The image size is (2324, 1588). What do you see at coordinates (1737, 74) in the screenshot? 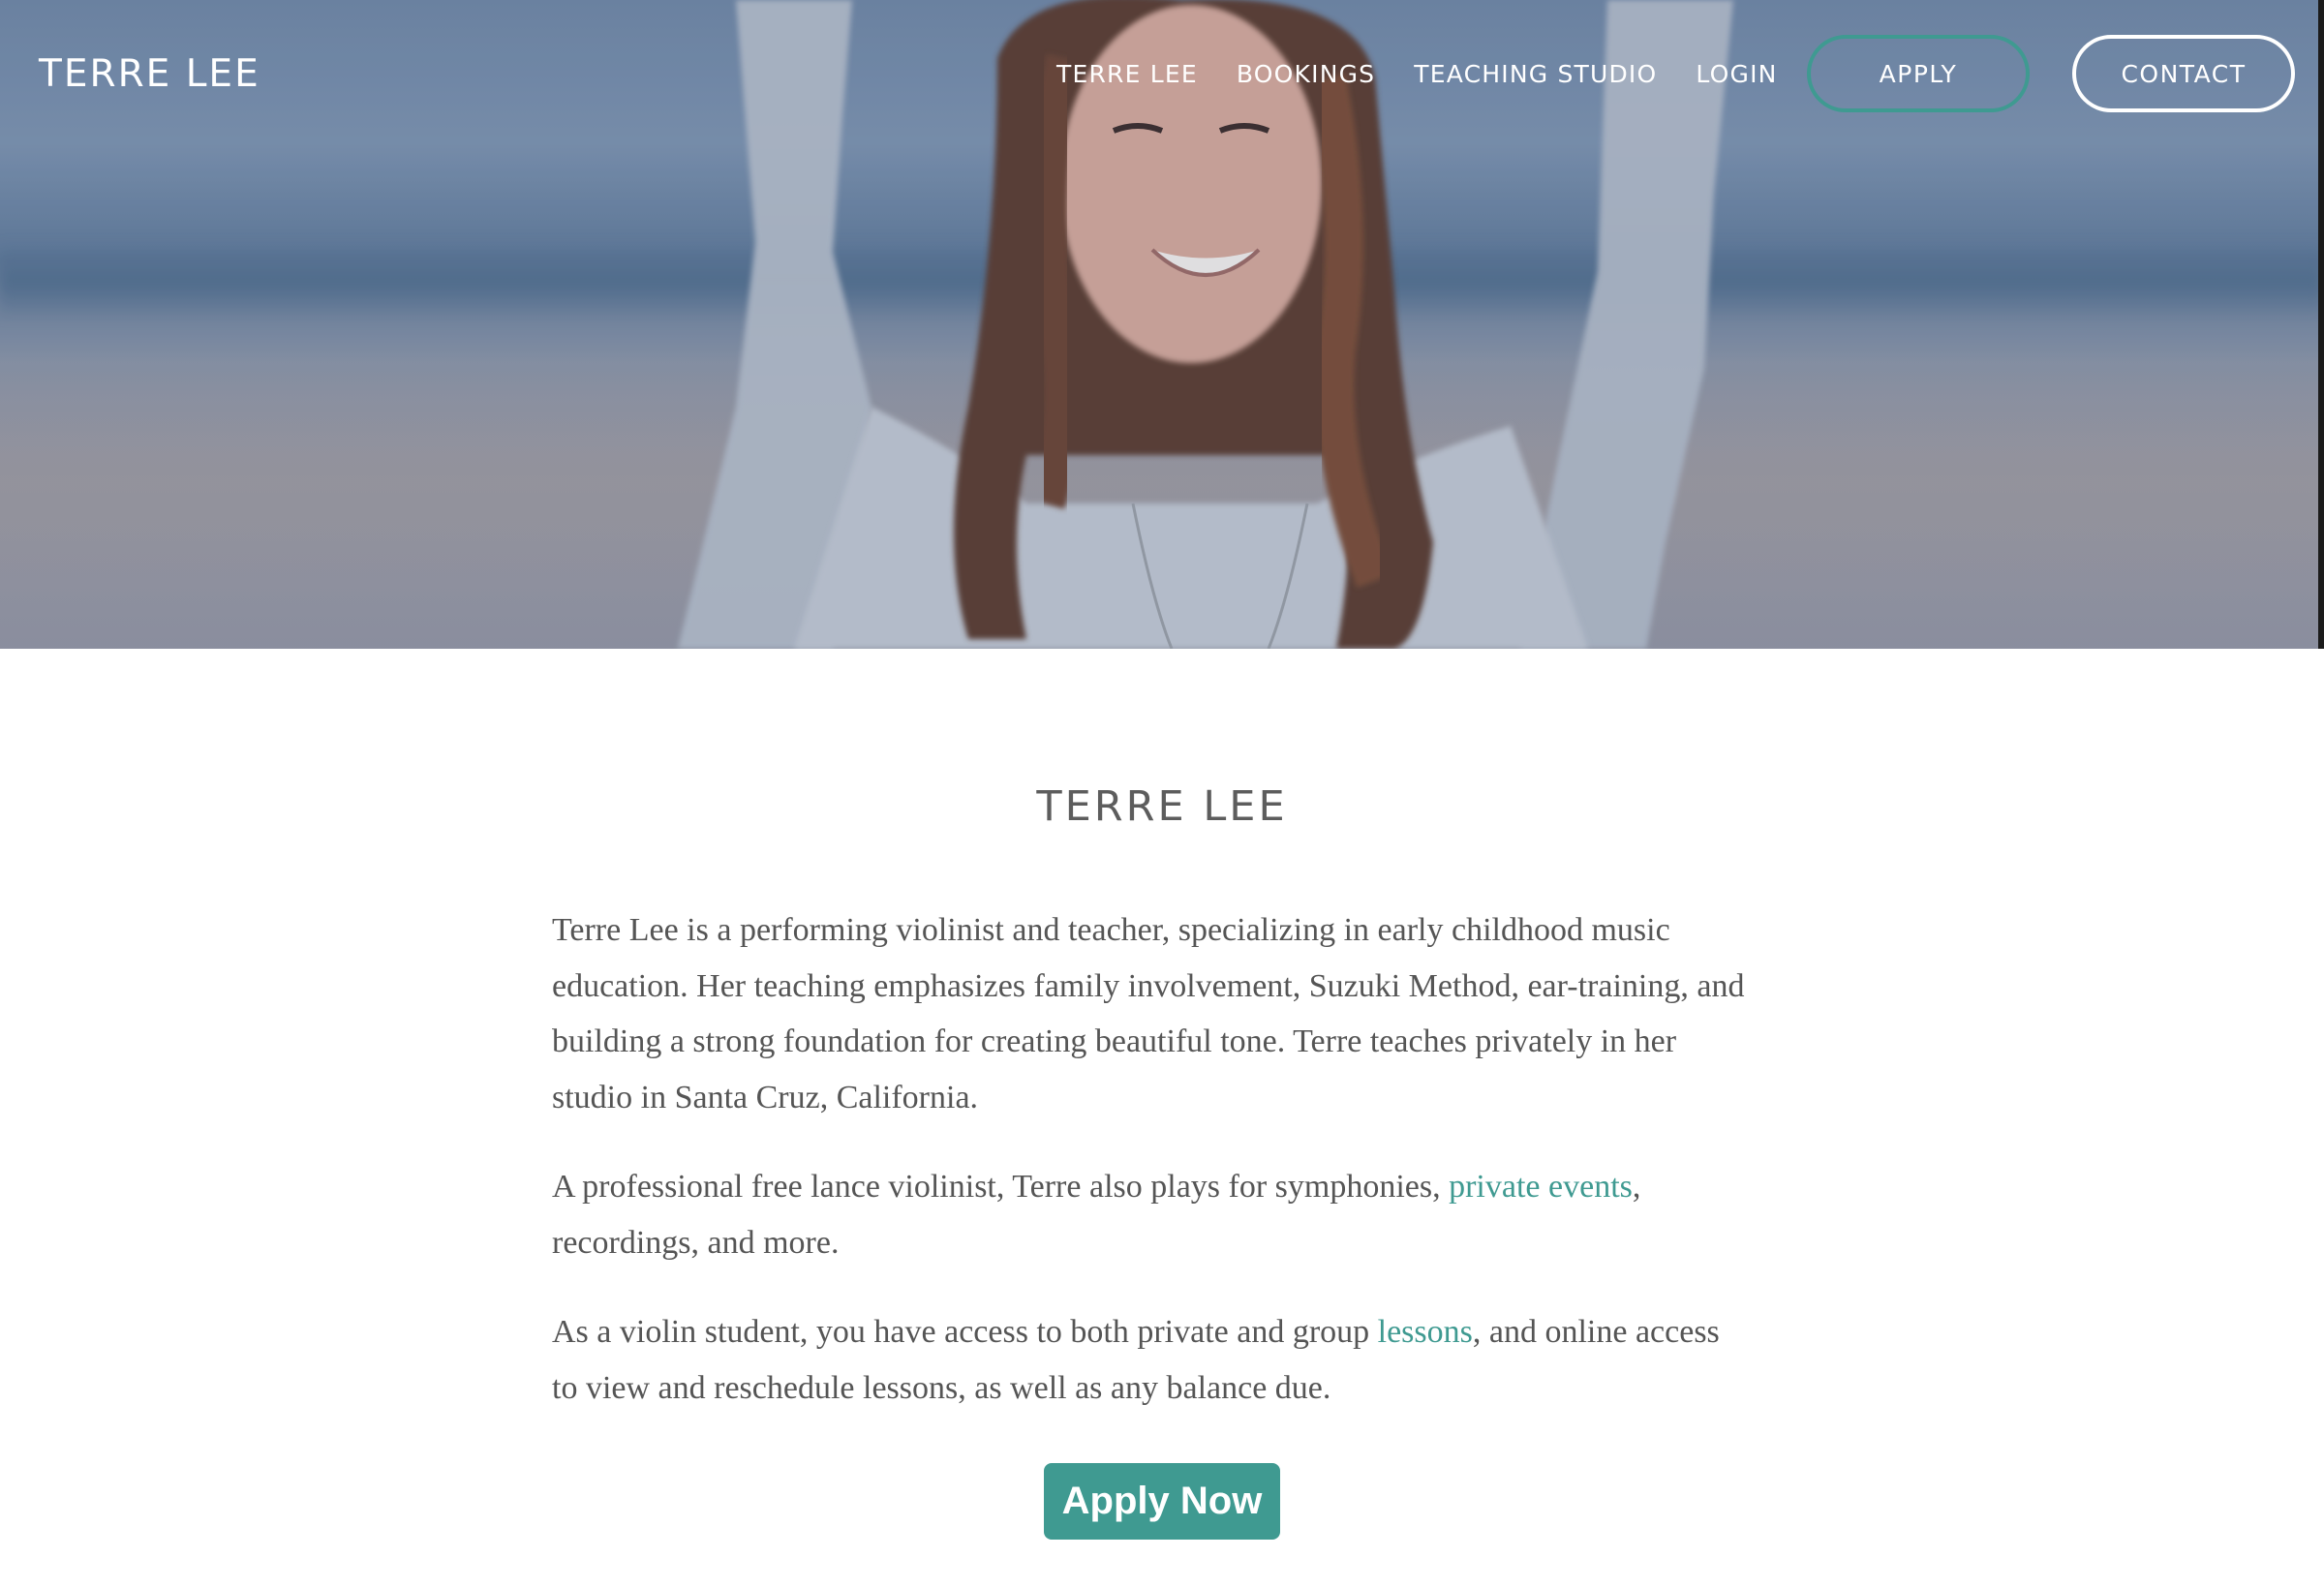
I see `nav-item-login: LOGIN` at bounding box center [1737, 74].